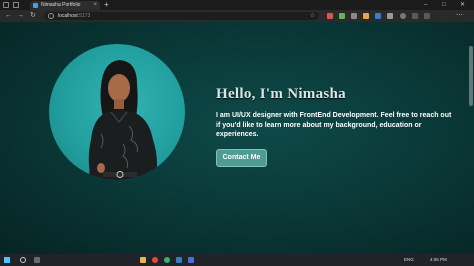  I want to click on tab-portfolio: Nimasha Portfolio ×, so click(65, 5).